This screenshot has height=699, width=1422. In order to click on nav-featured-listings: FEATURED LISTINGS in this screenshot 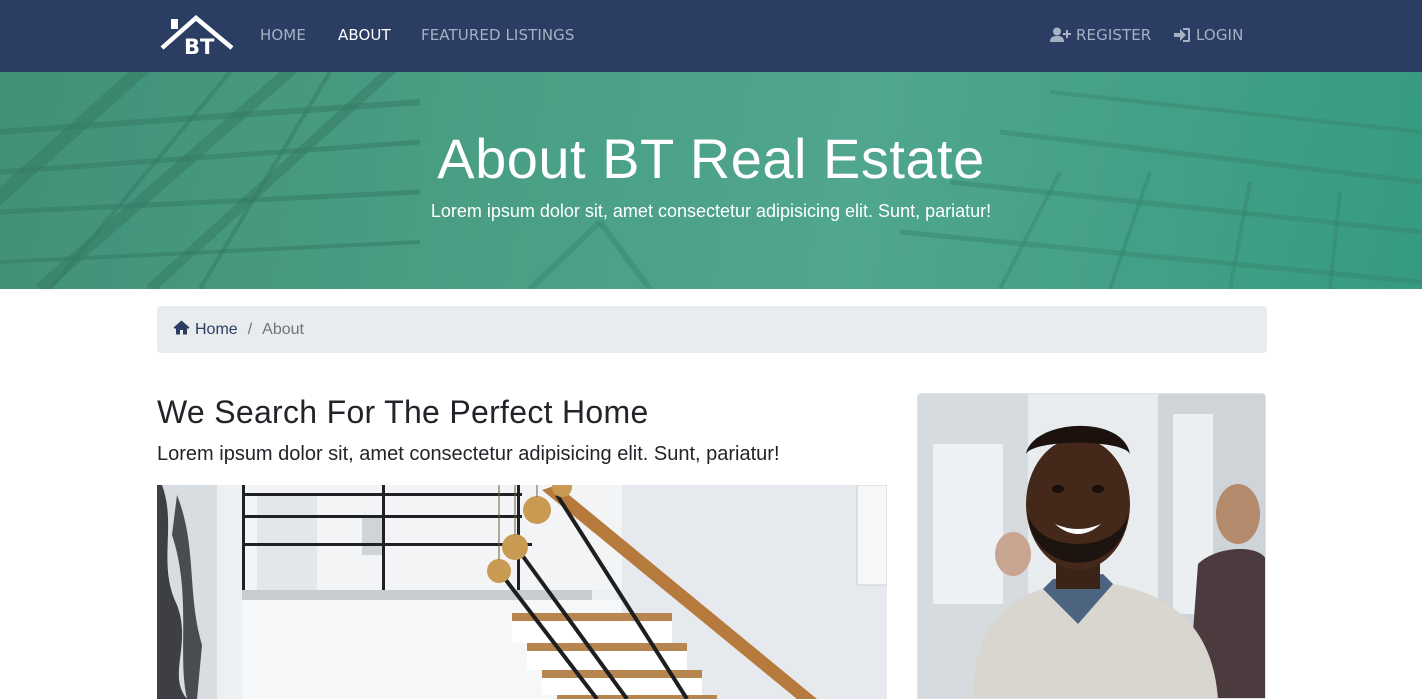, I will do `click(498, 35)`.